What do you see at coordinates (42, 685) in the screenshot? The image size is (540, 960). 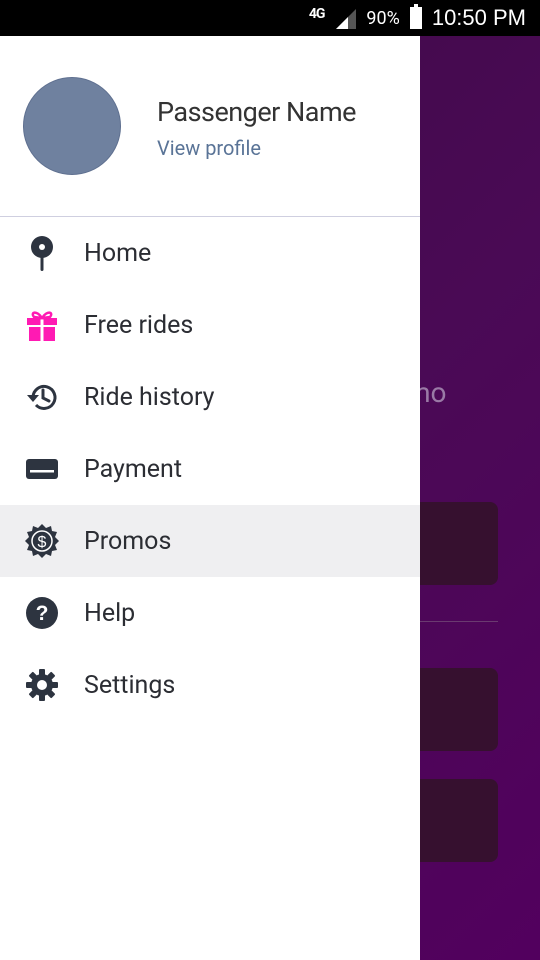 I see `gear-icon` at bounding box center [42, 685].